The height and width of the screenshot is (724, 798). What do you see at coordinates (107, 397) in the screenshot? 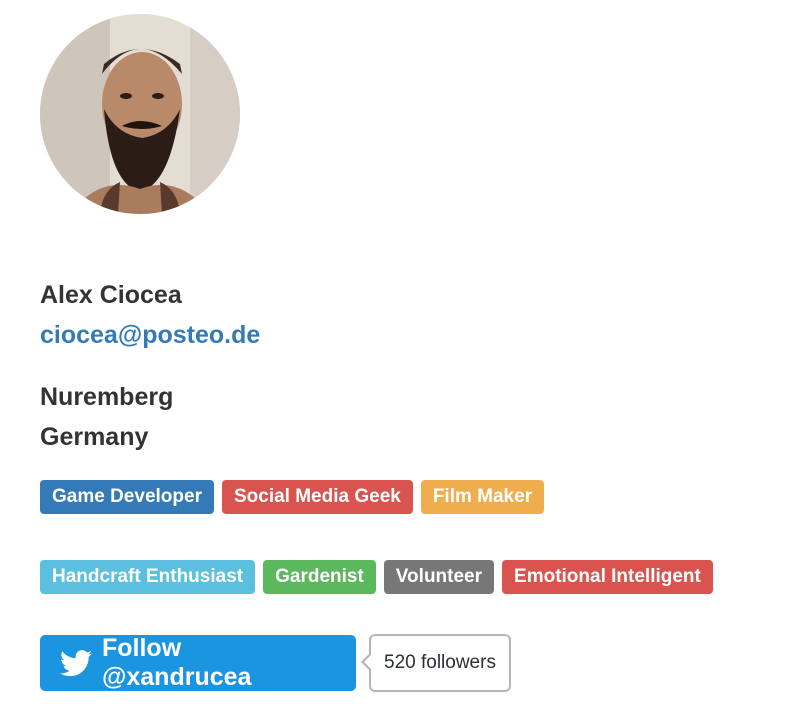
I see `location-city: Nuremberg` at bounding box center [107, 397].